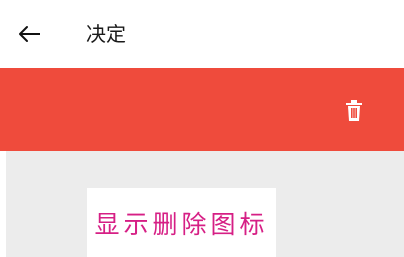  What do you see at coordinates (354, 111) in the screenshot?
I see `trash-icon` at bounding box center [354, 111].